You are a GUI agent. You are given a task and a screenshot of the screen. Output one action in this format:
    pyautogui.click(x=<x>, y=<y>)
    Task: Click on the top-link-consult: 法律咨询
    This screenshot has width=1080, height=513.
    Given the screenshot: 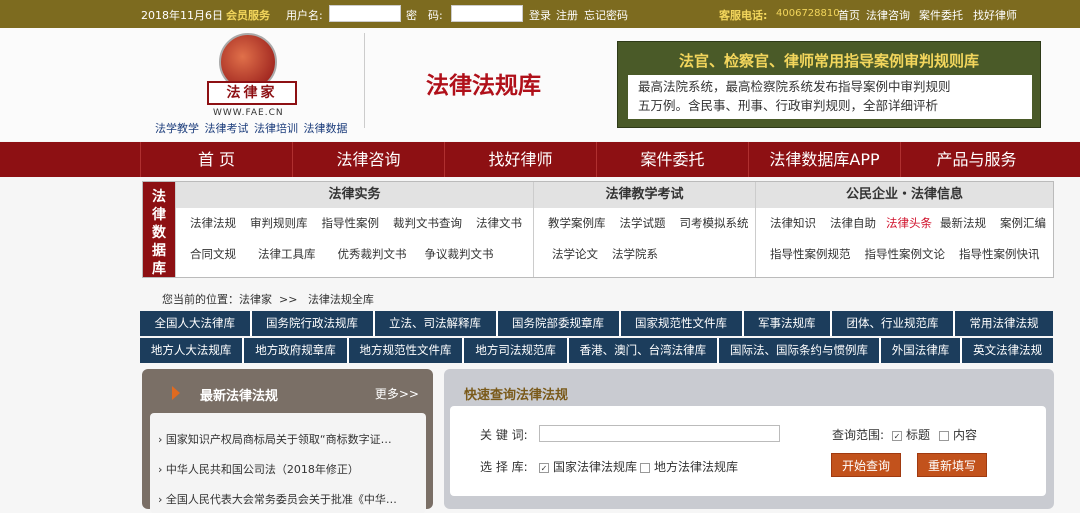 What is the action you would take?
    pyautogui.click(x=888, y=15)
    